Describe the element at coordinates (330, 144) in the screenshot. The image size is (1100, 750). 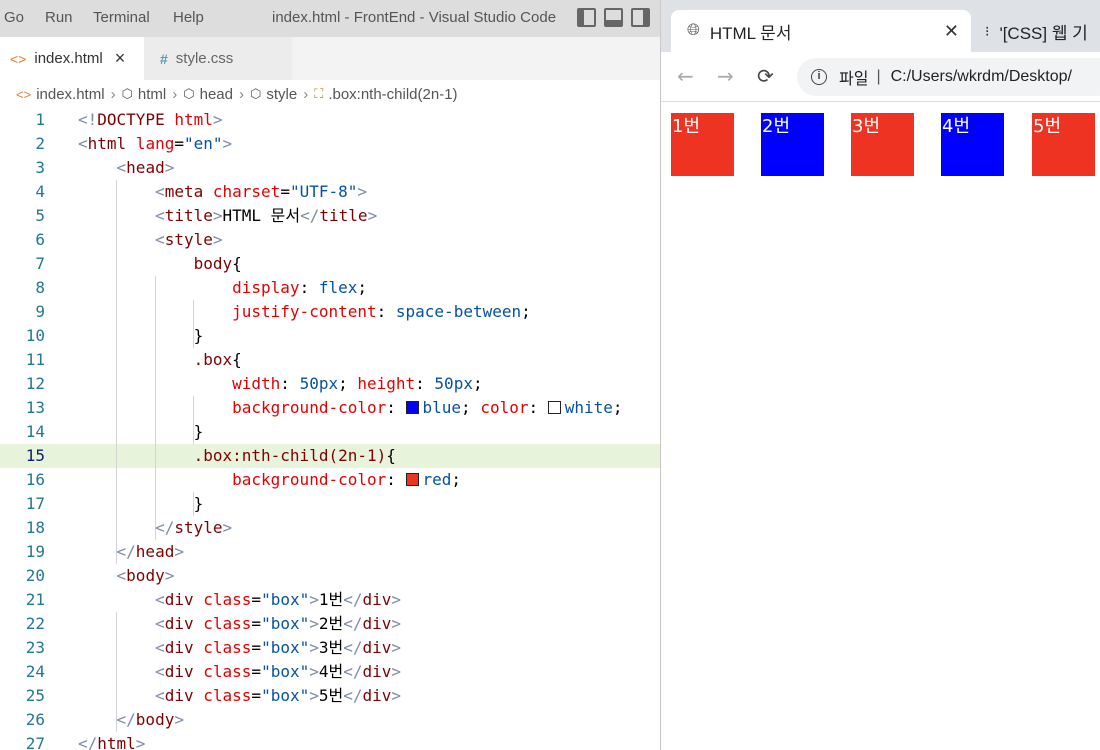
I see `code-line: 2 <html lang="en">` at that location.